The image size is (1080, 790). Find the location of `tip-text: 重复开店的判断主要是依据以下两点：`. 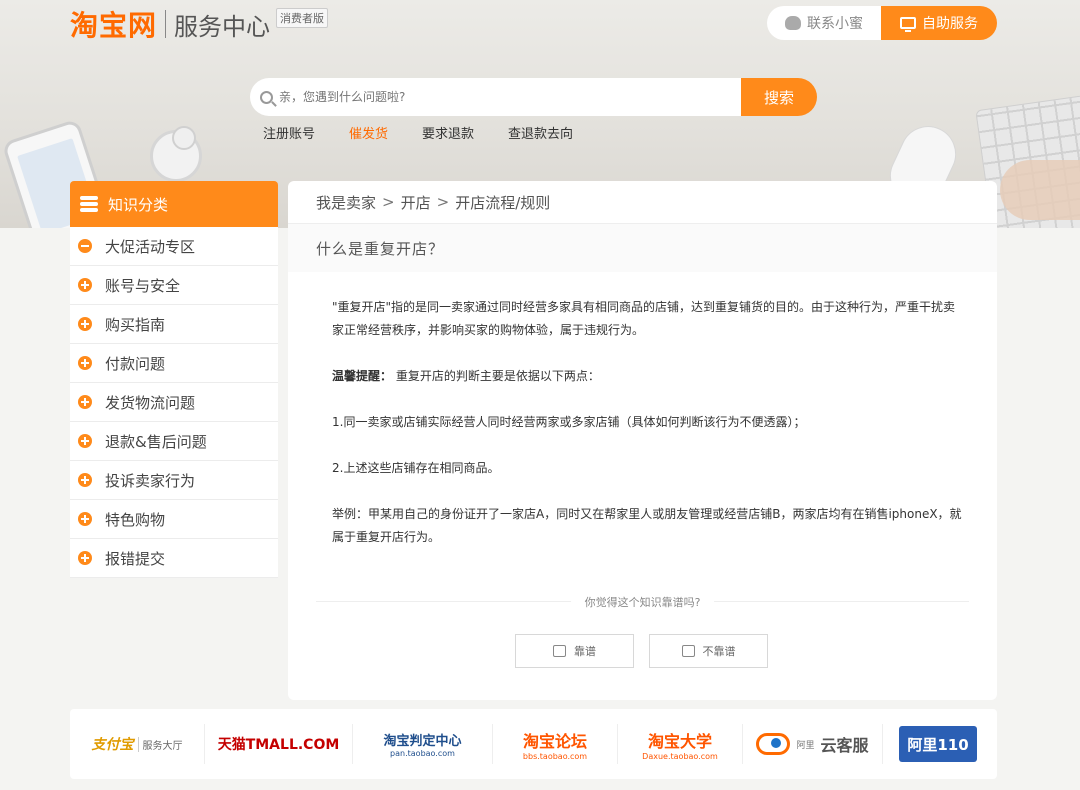

tip-text: 重复开店的判断主要是依据以下两点： is located at coordinates (496, 376).